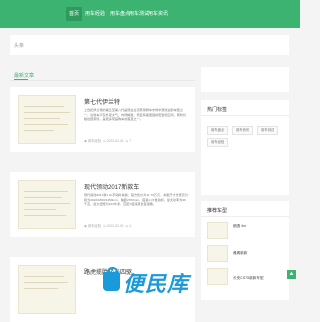 The height and width of the screenshot is (322, 320). What do you see at coordinates (24, 76) in the screenshot?
I see `section-title: 最新文章` at bounding box center [24, 76].